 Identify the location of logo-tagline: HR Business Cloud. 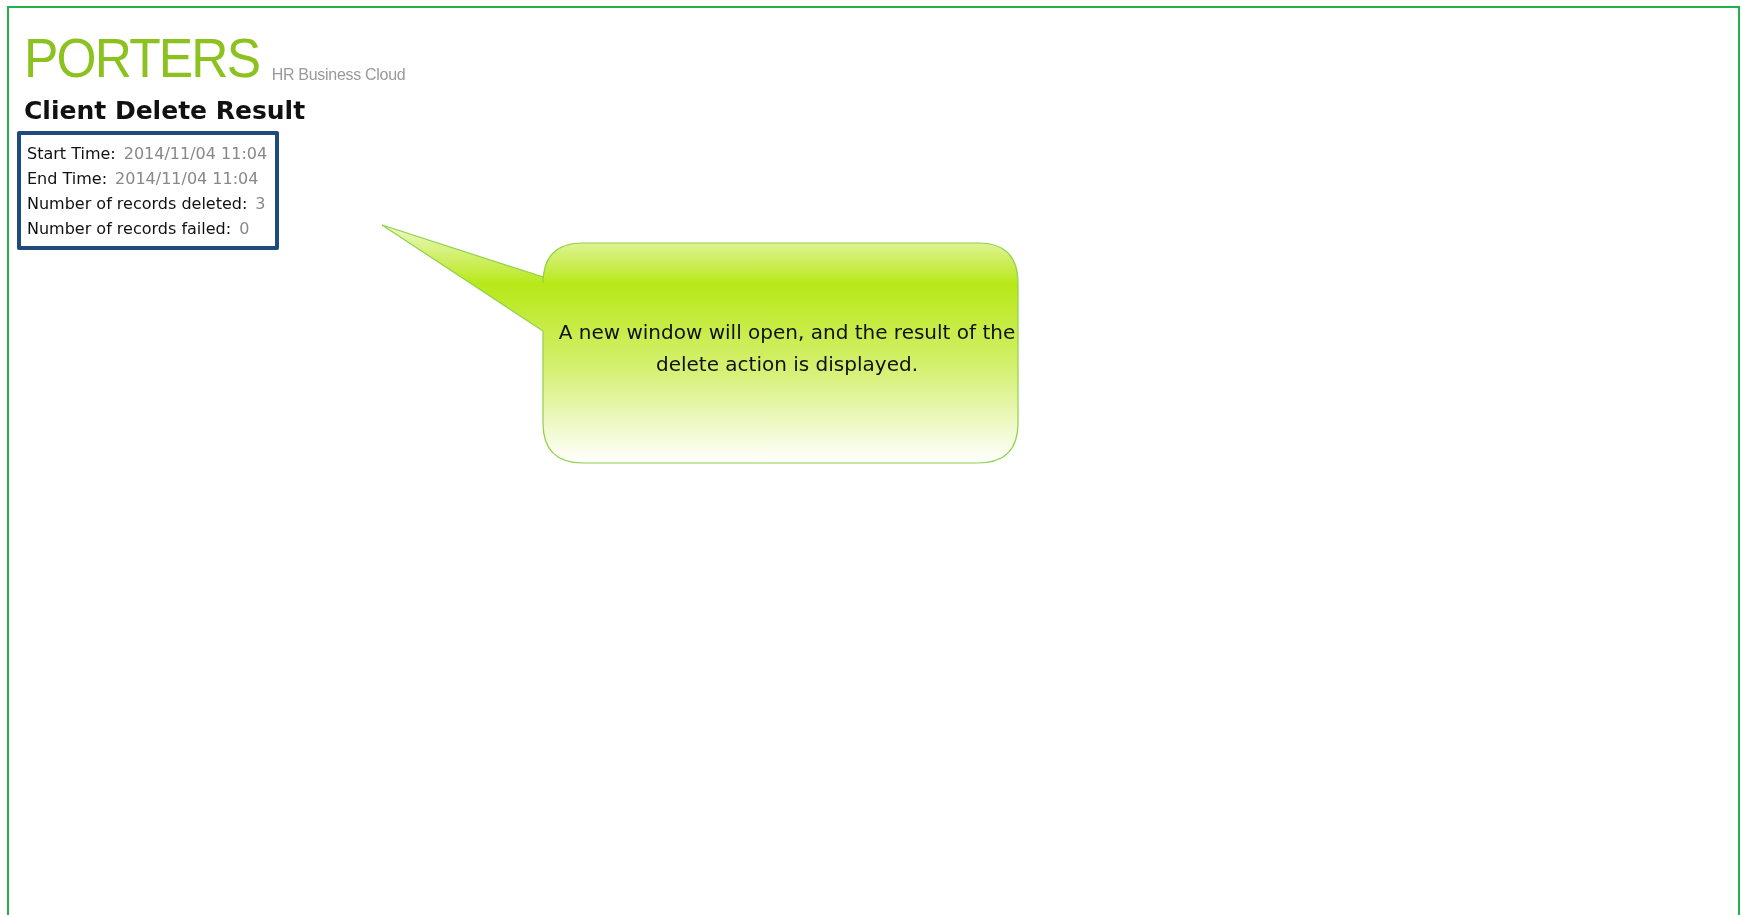
(338, 75).